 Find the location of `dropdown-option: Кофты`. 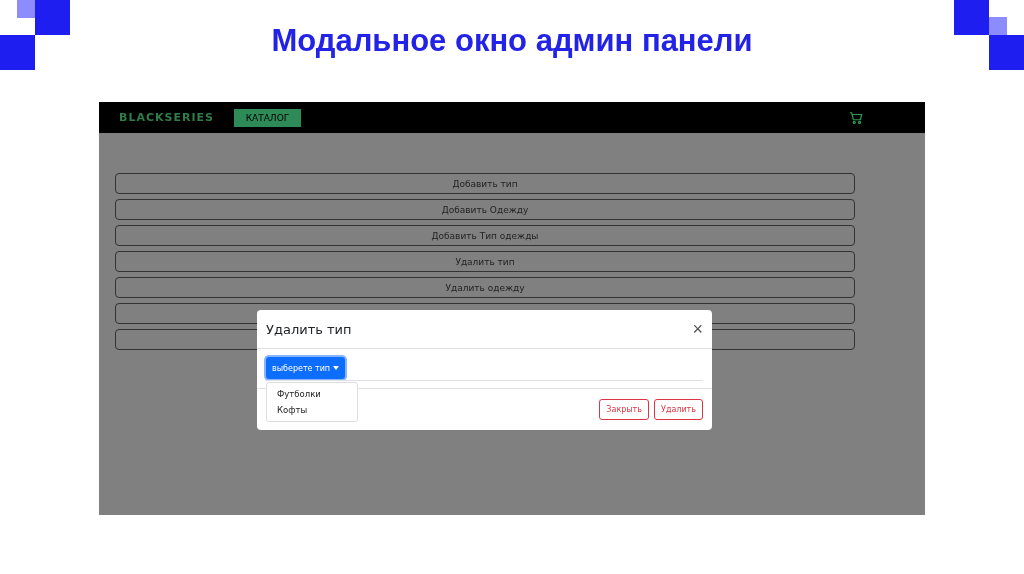

dropdown-option: Кофты is located at coordinates (312, 410).